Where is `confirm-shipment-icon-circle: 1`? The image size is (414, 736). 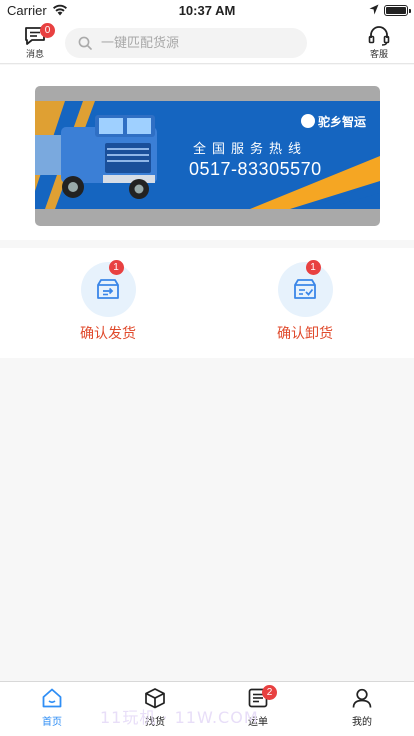
confirm-shipment-icon-circle: 1 is located at coordinates (108, 288).